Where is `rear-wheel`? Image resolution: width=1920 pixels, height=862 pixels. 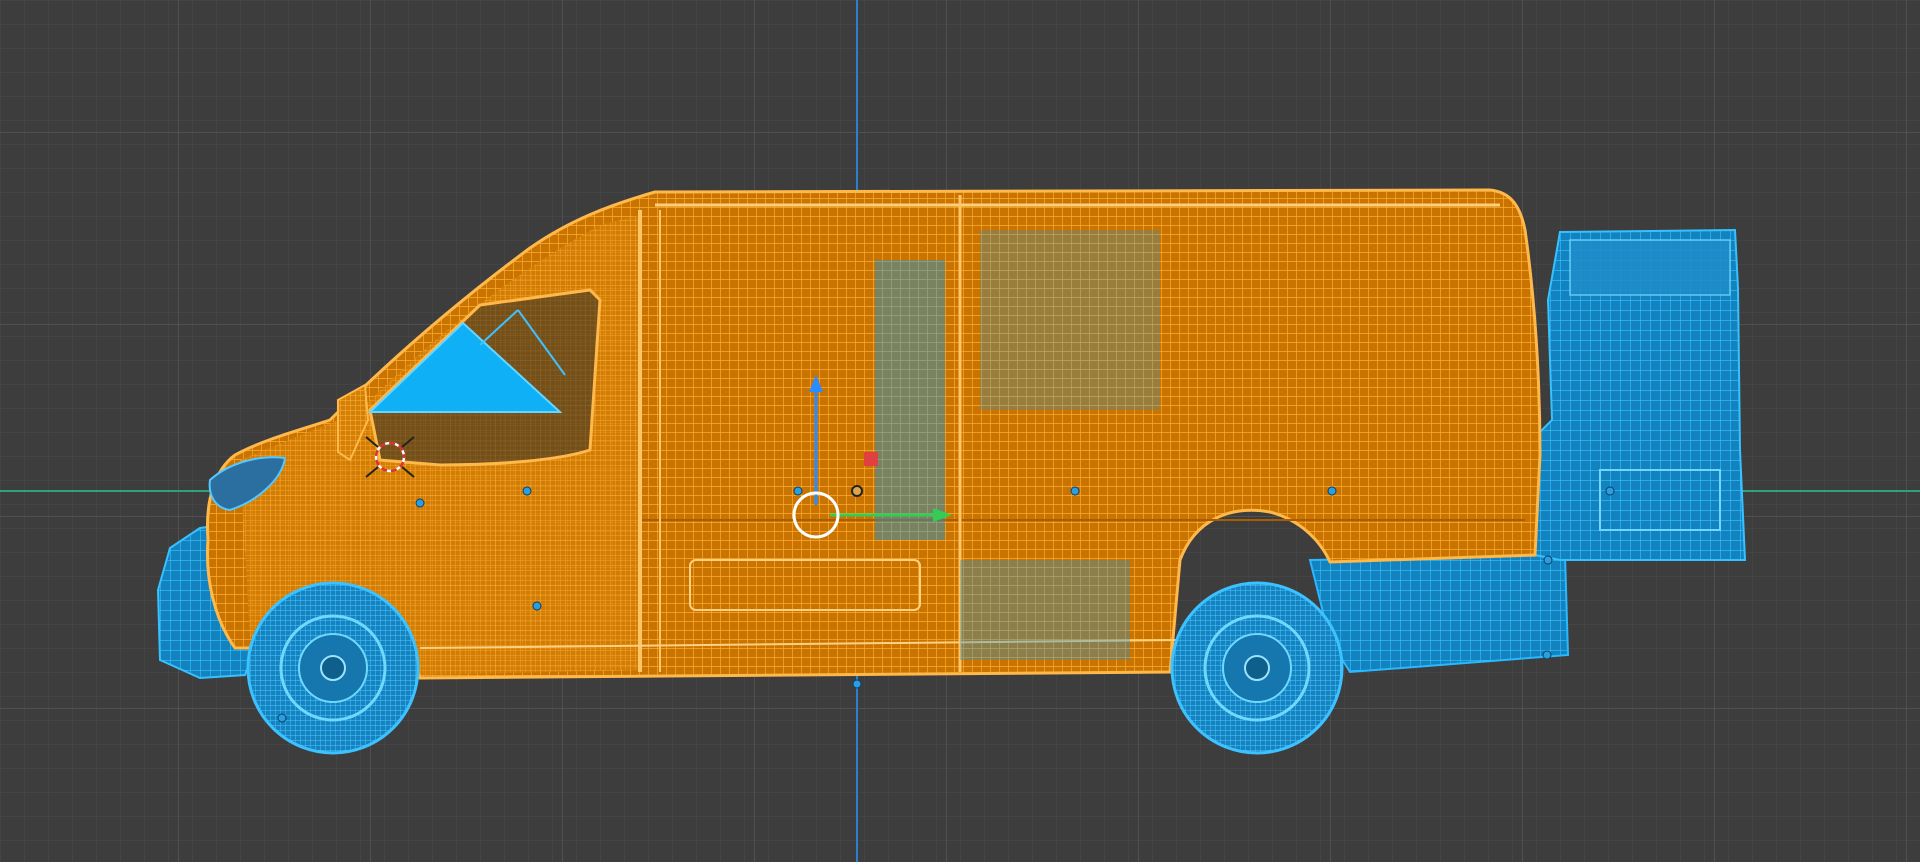 rear-wheel is located at coordinates (1257, 668).